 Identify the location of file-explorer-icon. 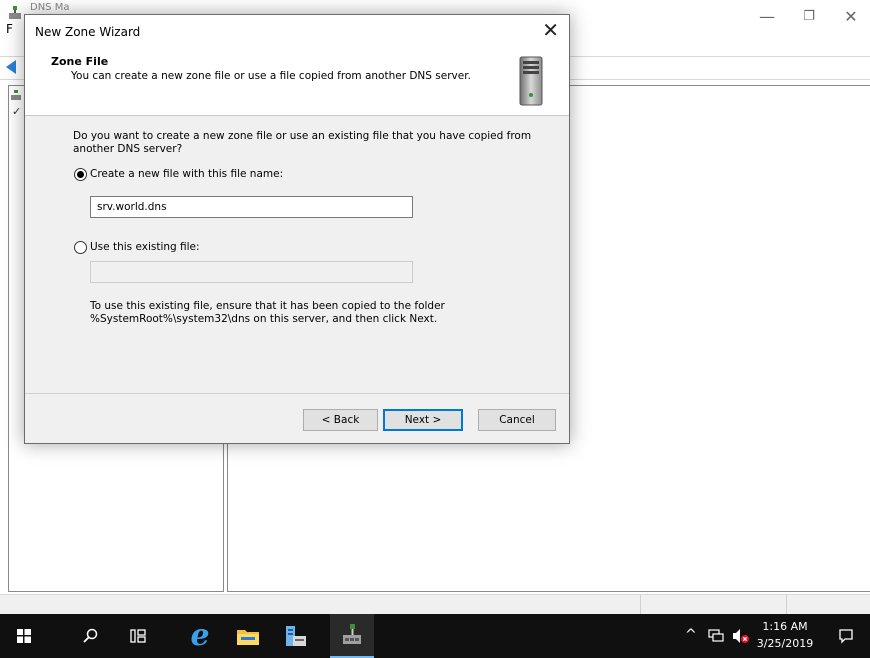
(248, 636).